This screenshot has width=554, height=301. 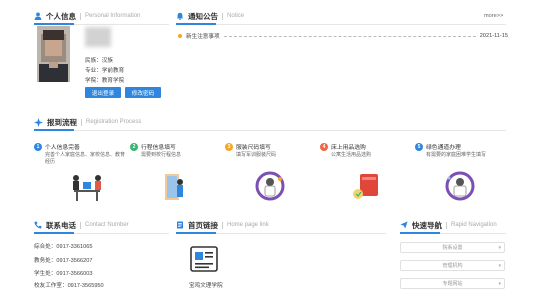 What do you see at coordinates (63, 274) in the screenshot?
I see `contact-line: 学生处：0917-3566003` at bounding box center [63, 274].